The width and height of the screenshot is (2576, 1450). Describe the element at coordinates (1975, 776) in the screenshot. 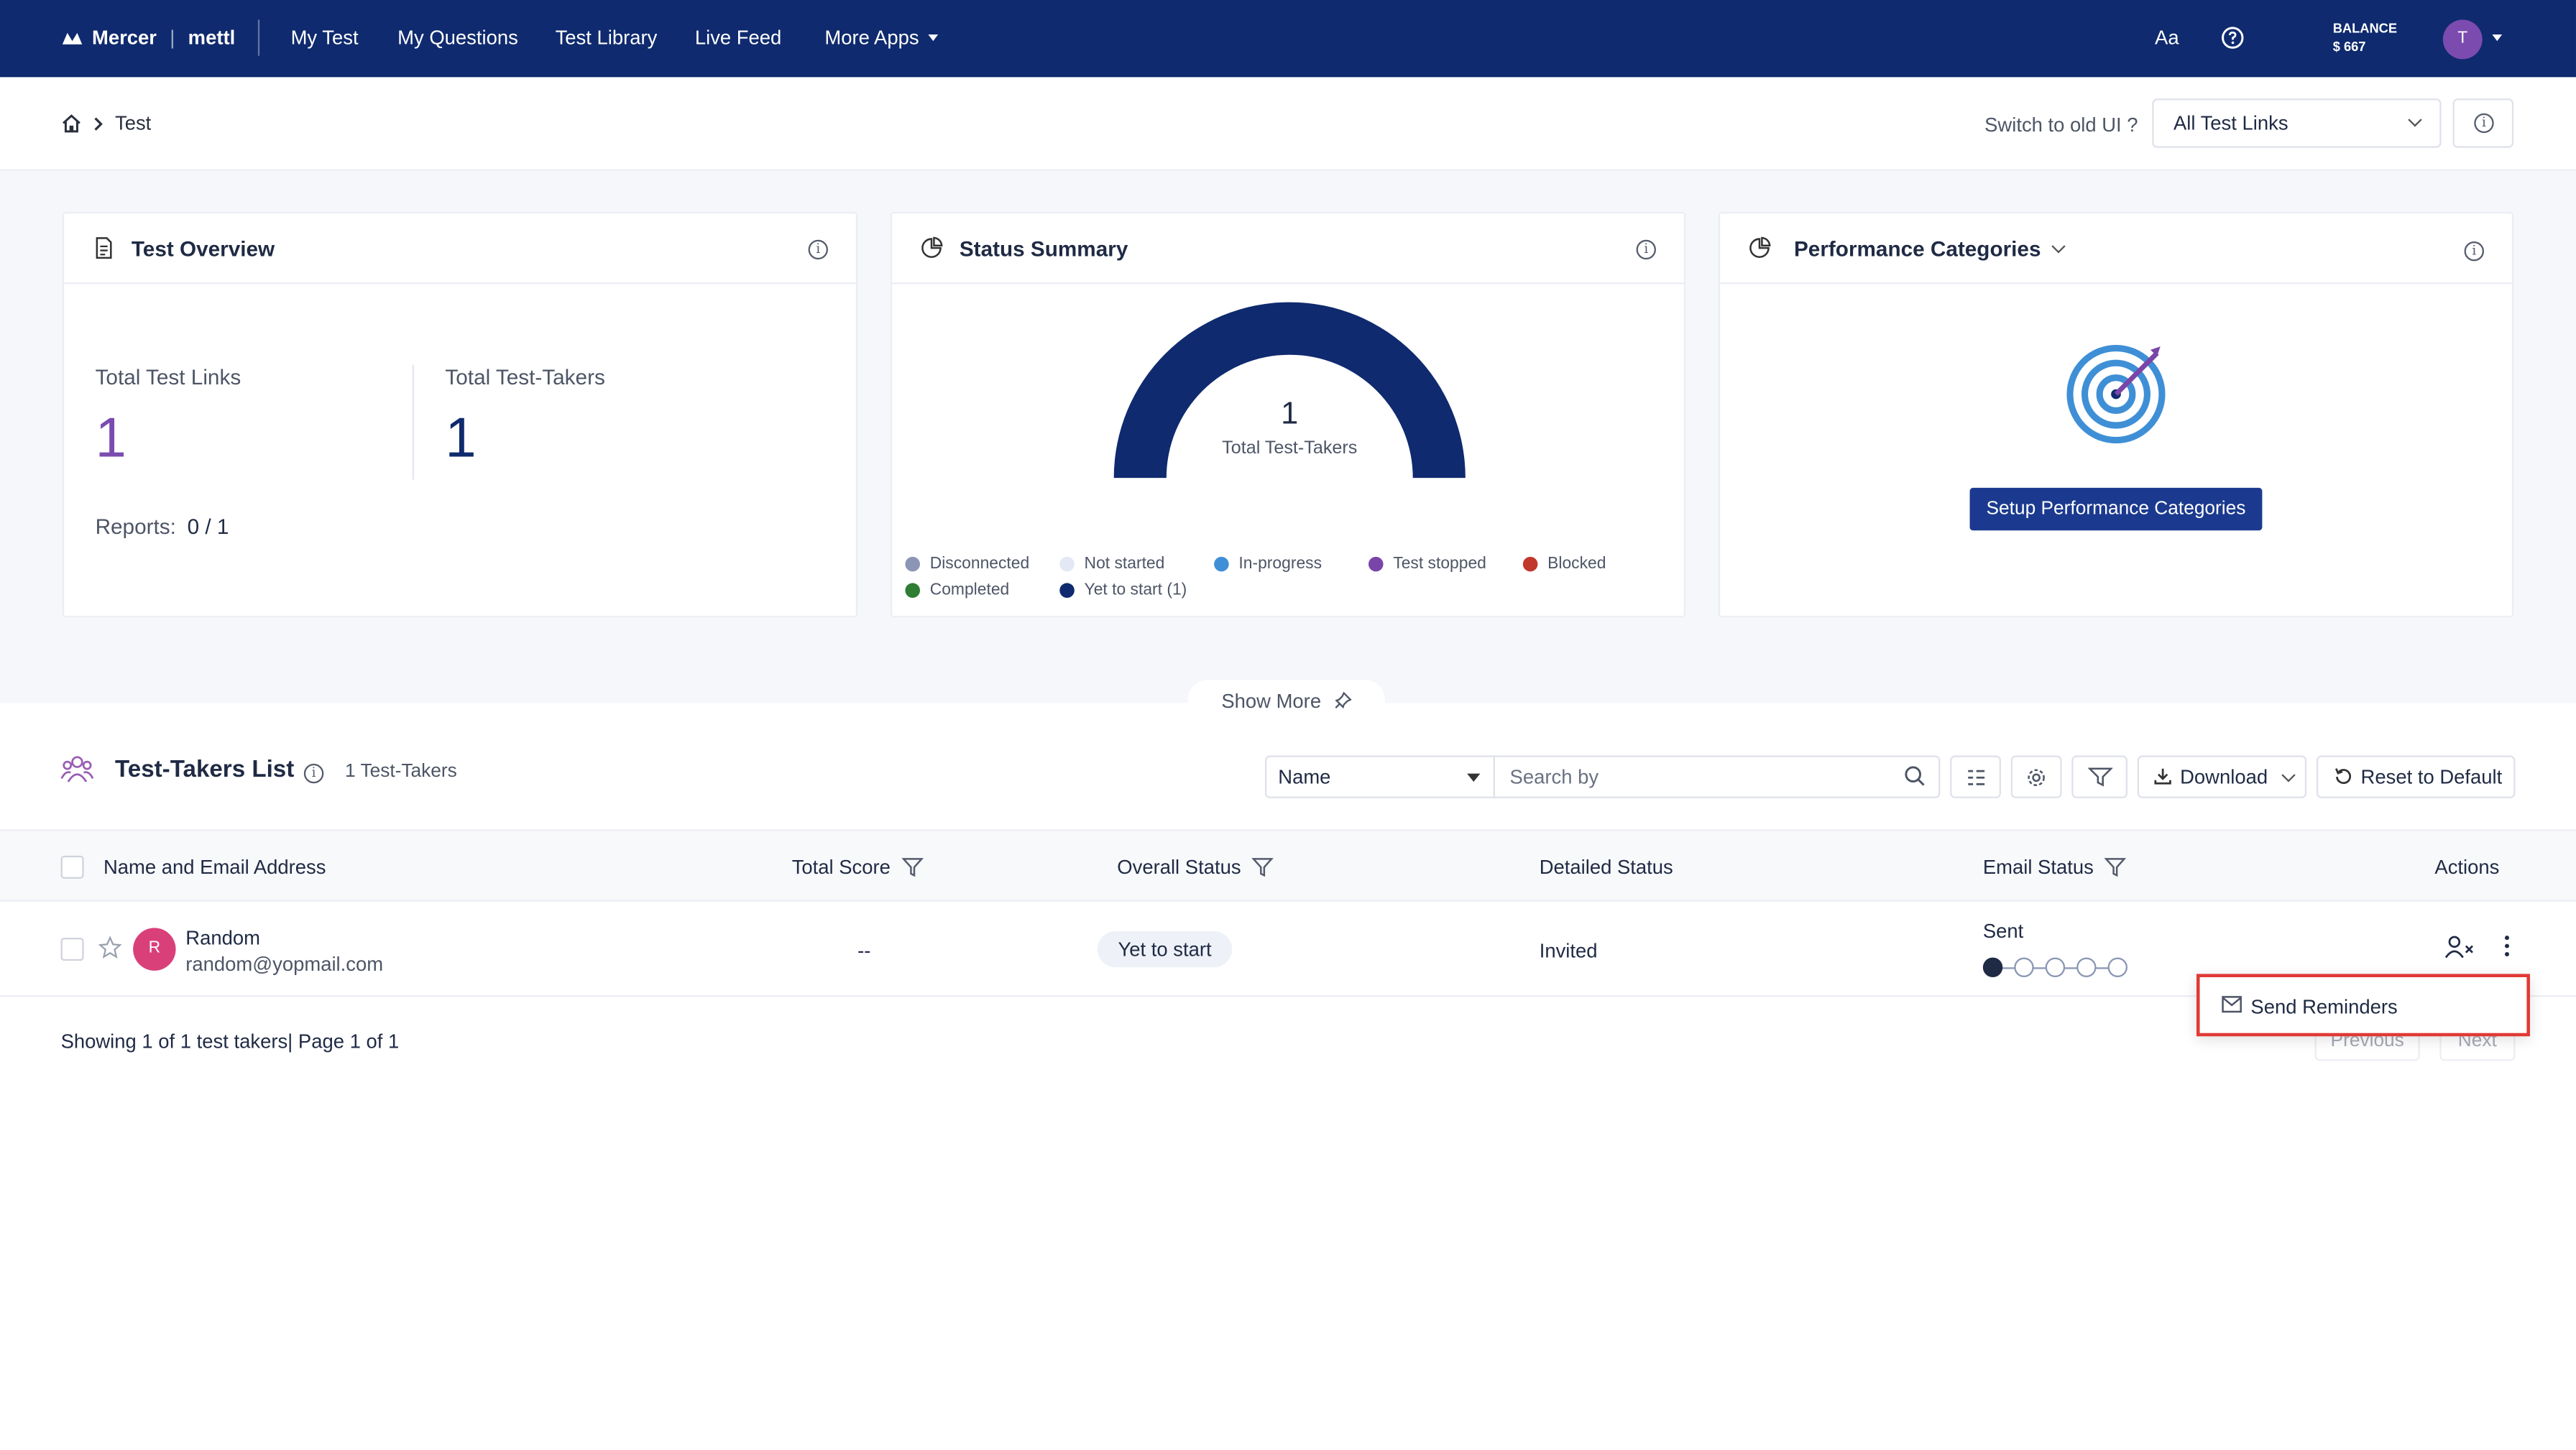

I see `column-view-button` at that location.